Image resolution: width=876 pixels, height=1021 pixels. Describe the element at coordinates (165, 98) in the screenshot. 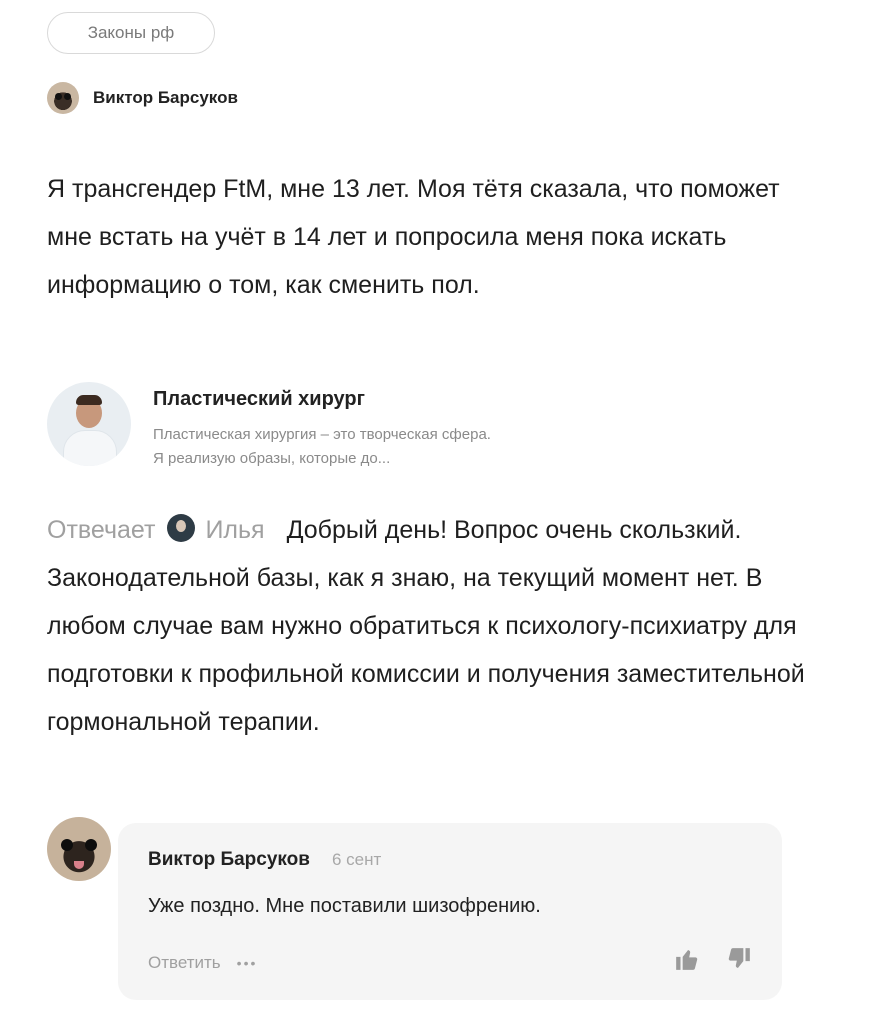

I see `question-author-name: Виктор Барсуков` at that location.